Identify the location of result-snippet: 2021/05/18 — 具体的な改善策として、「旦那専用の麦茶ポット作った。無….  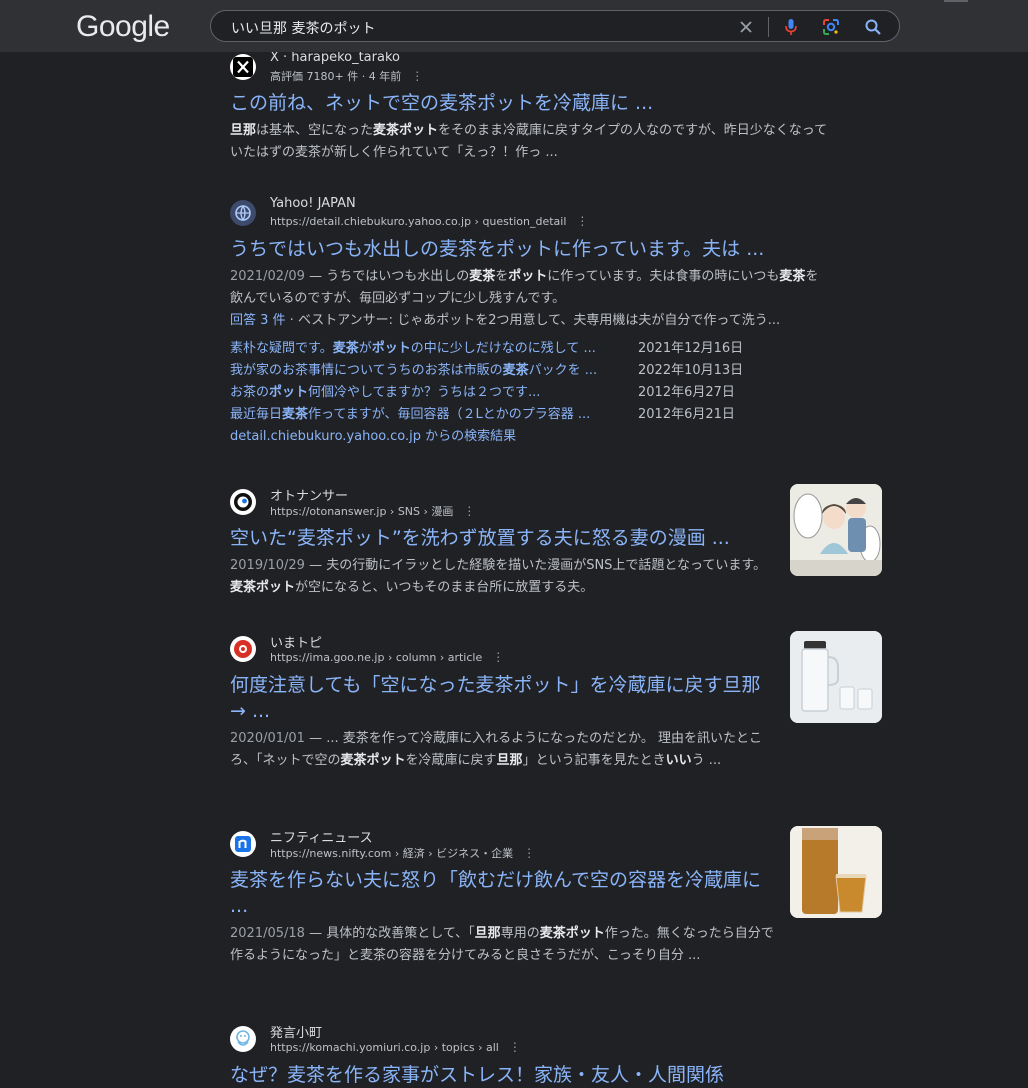
(502, 944).